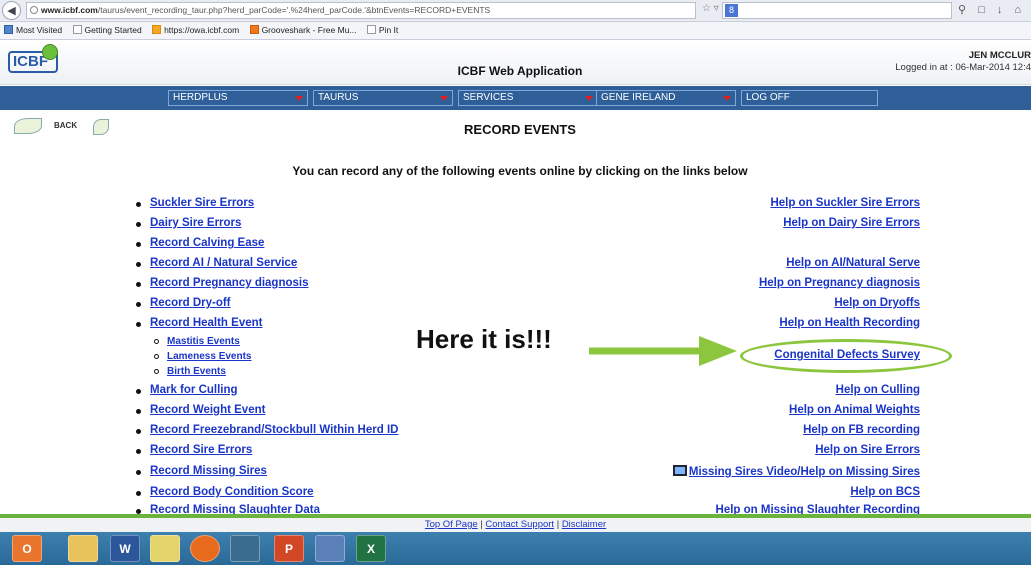  I want to click on nav-services: SERVICES, so click(528, 98).